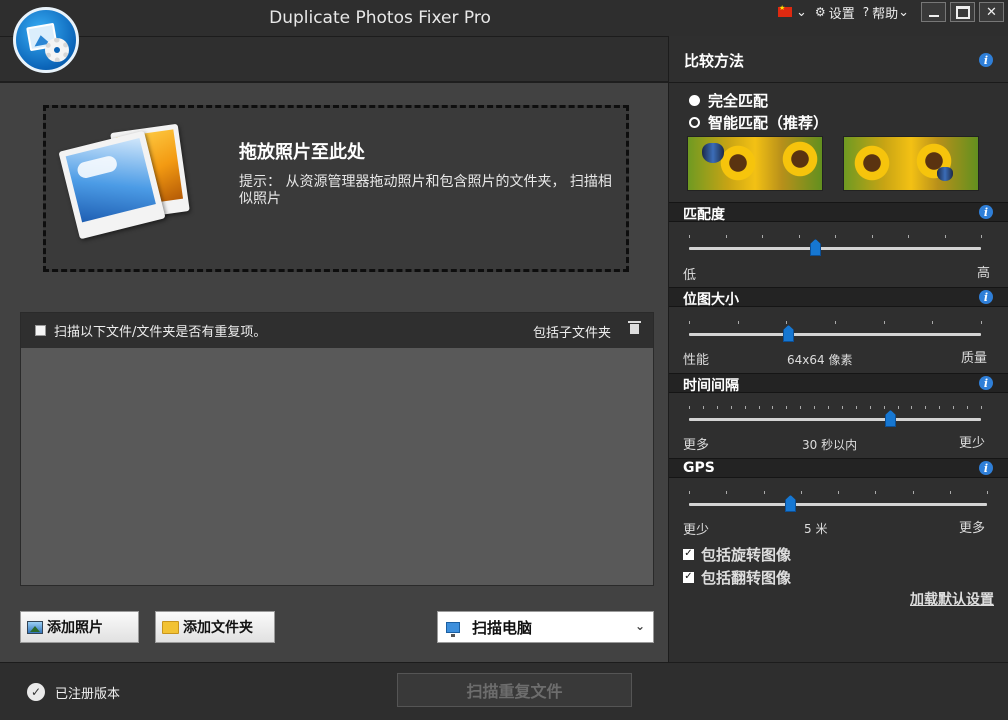 The image size is (1008, 720). I want to click on add-folder-label: 添加文件夹, so click(218, 628).